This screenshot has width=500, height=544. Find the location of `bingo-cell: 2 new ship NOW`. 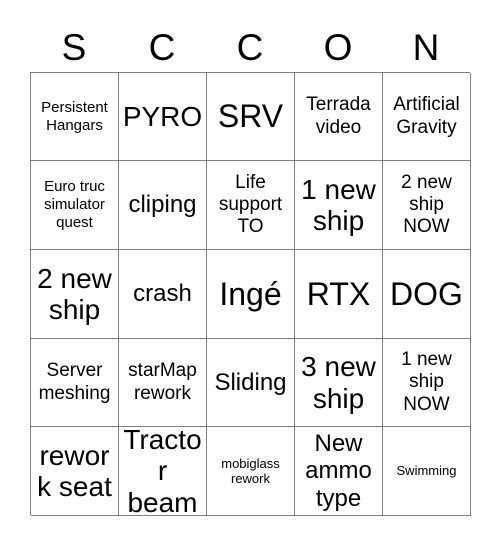

bingo-cell: 2 new ship NOW is located at coordinates (427, 205).